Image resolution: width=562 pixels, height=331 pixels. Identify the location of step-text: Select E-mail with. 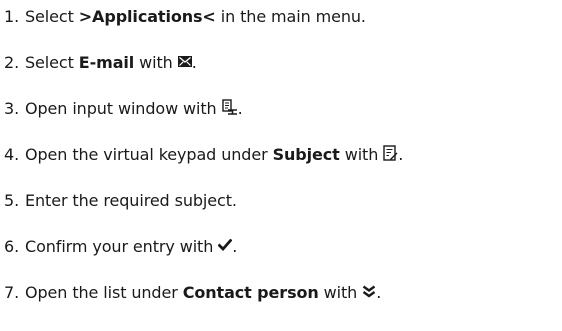
(99, 63).